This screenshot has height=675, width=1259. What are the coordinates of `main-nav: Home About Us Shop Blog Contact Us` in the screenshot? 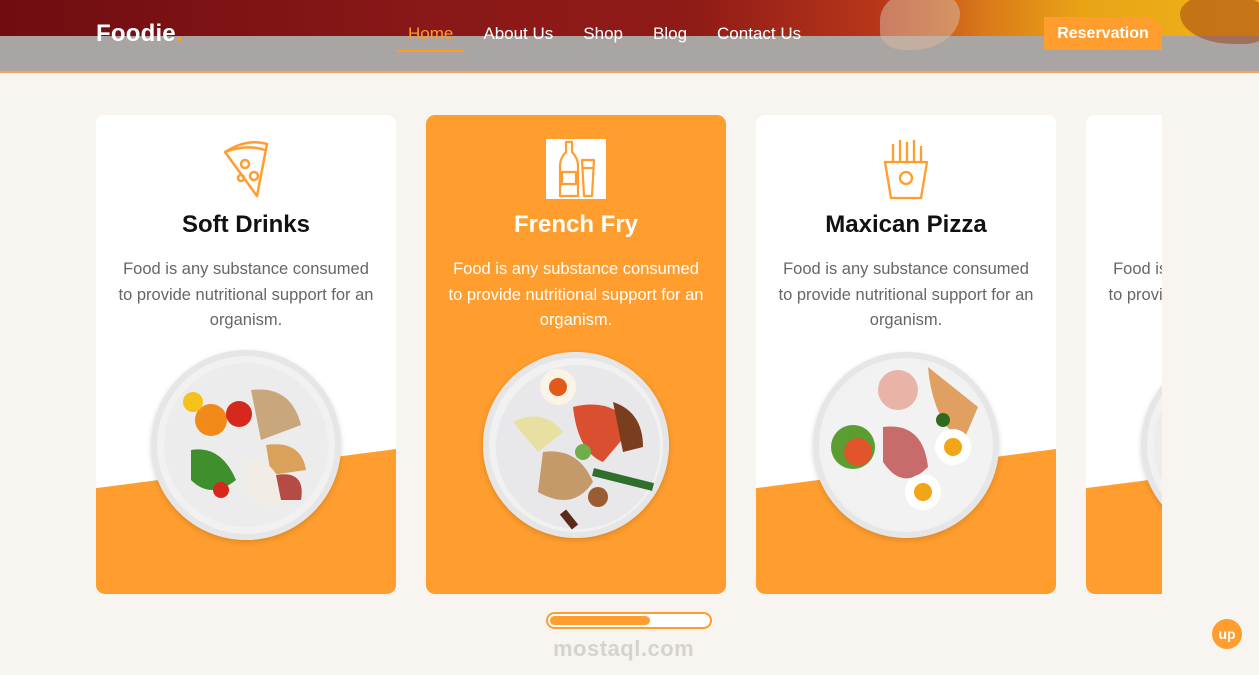 It's located at (608, 37).